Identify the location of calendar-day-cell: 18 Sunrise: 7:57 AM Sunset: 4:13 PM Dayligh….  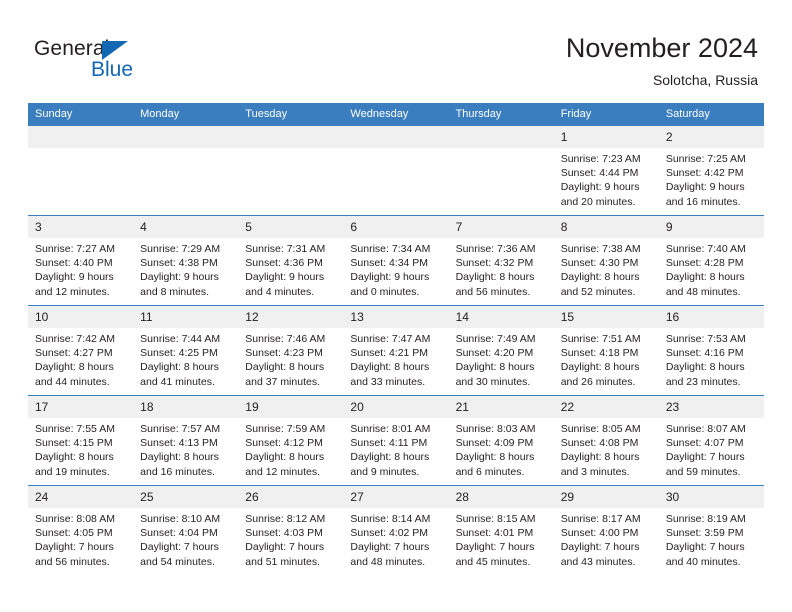
(186, 440).